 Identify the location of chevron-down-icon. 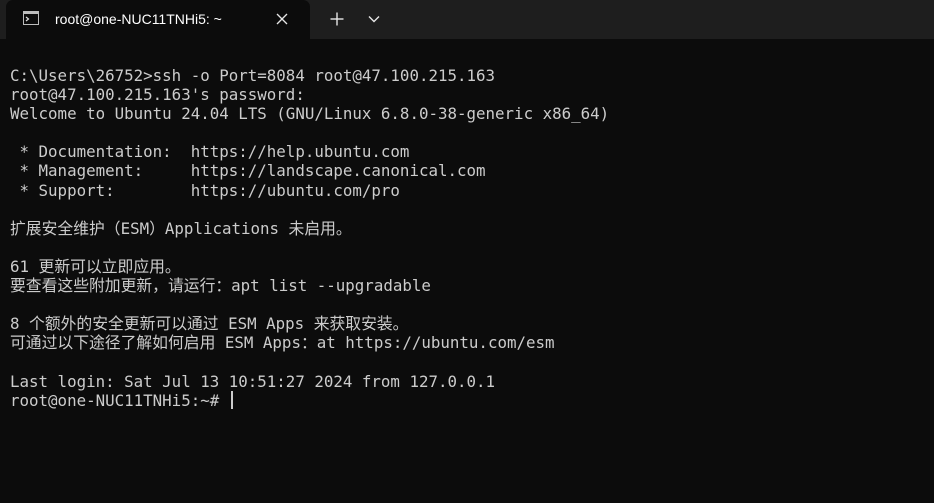
(374, 19).